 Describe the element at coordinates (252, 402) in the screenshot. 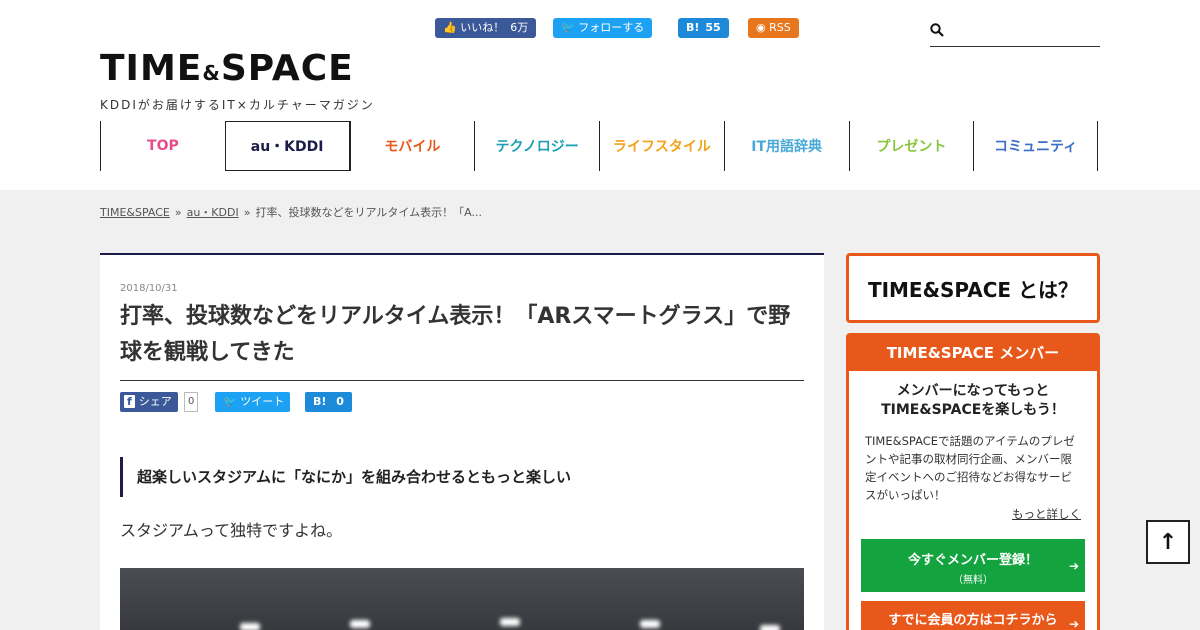

I see `tweet-button: 🐦 ツイート` at that location.